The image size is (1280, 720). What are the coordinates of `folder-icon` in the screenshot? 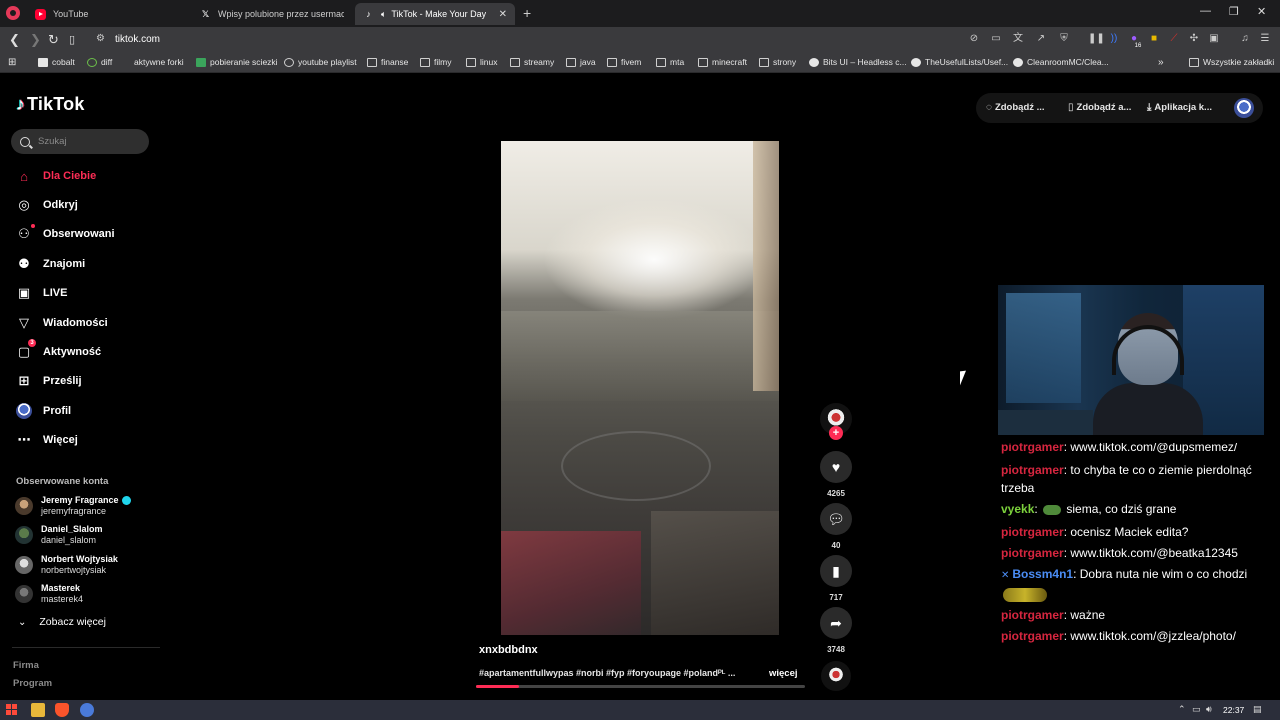 It's located at (471, 62).